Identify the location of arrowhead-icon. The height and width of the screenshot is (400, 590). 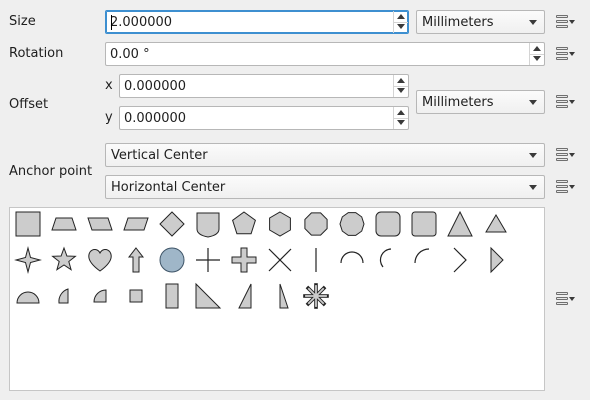
(460, 260).